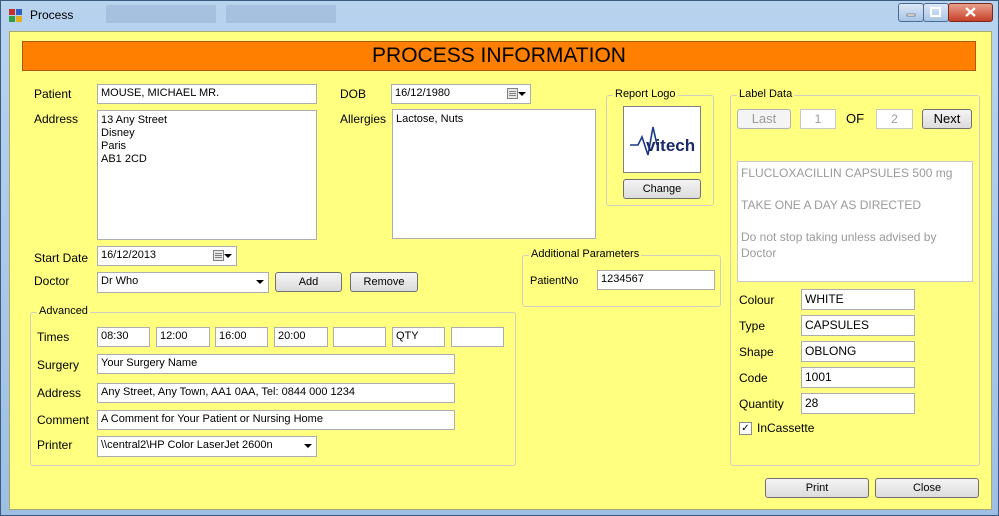 This screenshot has width=999, height=516. What do you see at coordinates (363, 119) in the screenshot?
I see `allergies-label: Allergies` at bounding box center [363, 119].